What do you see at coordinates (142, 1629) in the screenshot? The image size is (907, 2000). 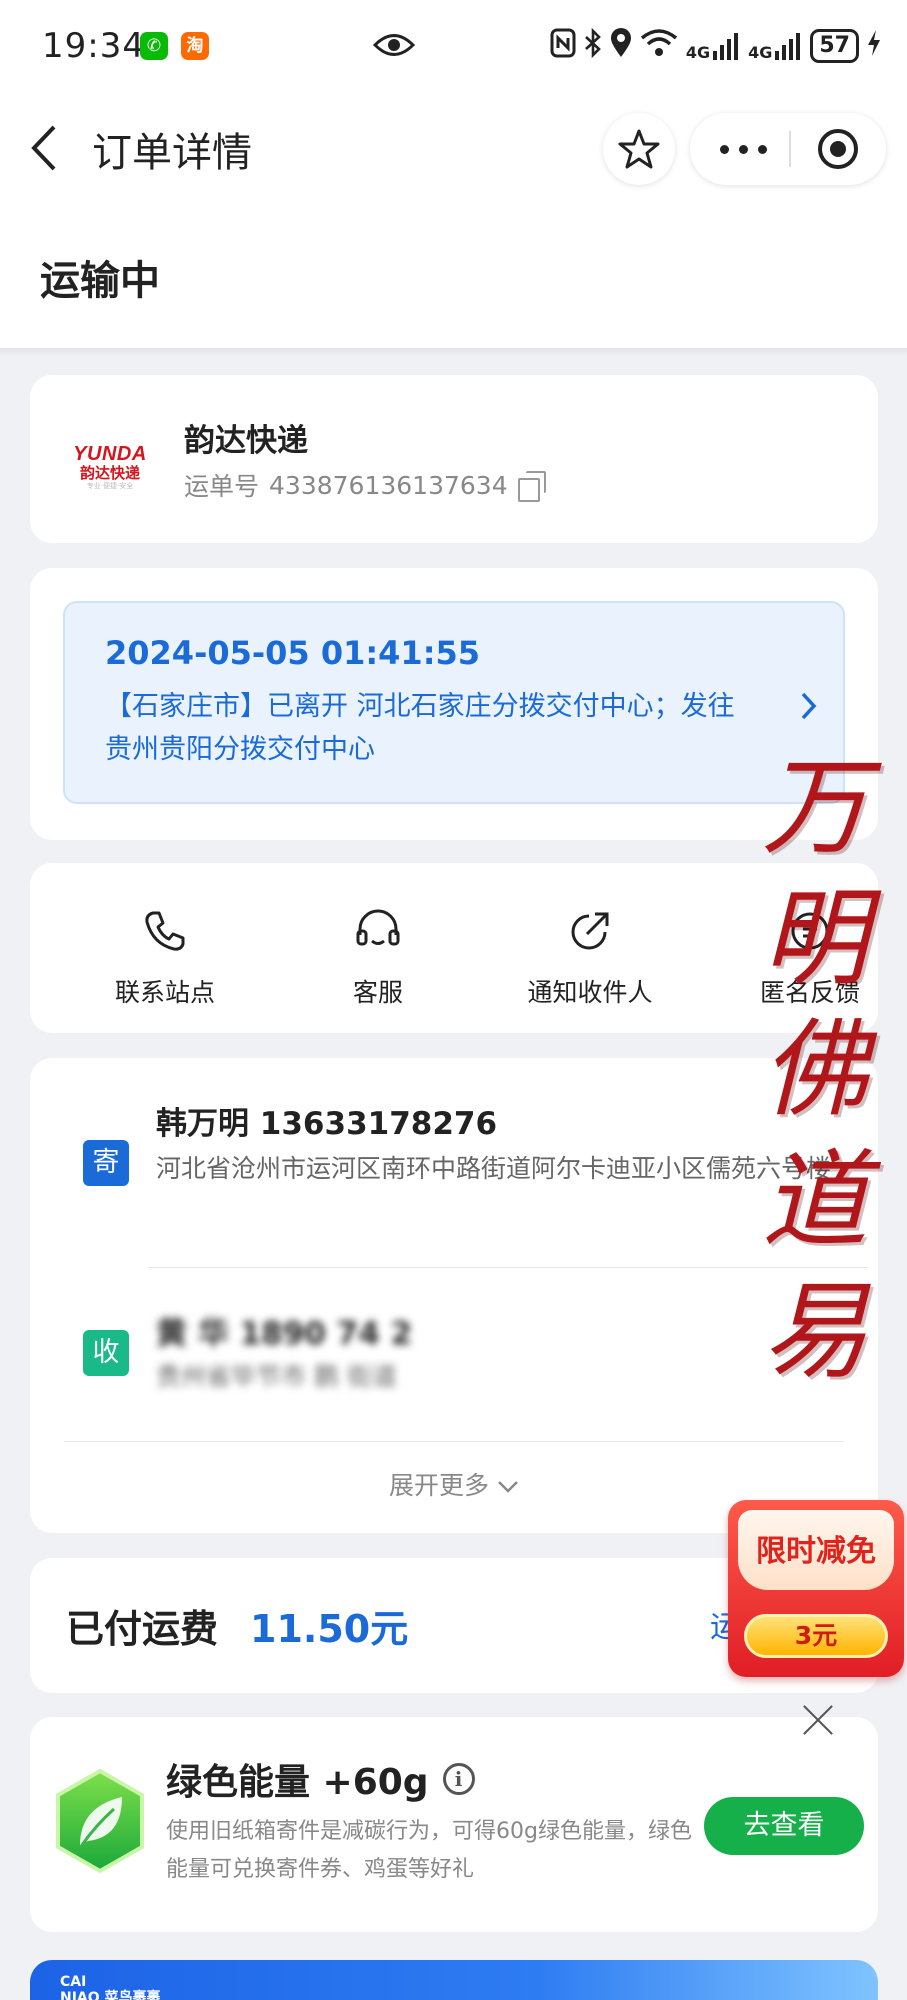 I see `fee-label: 已付运费` at bounding box center [142, 1629].